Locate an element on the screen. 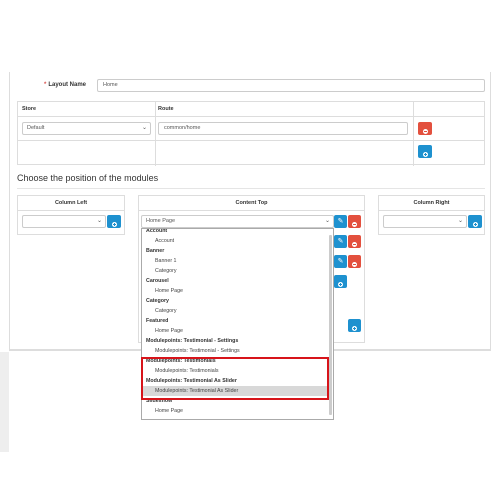  remove-route-button is located at coordinates (425, 128).